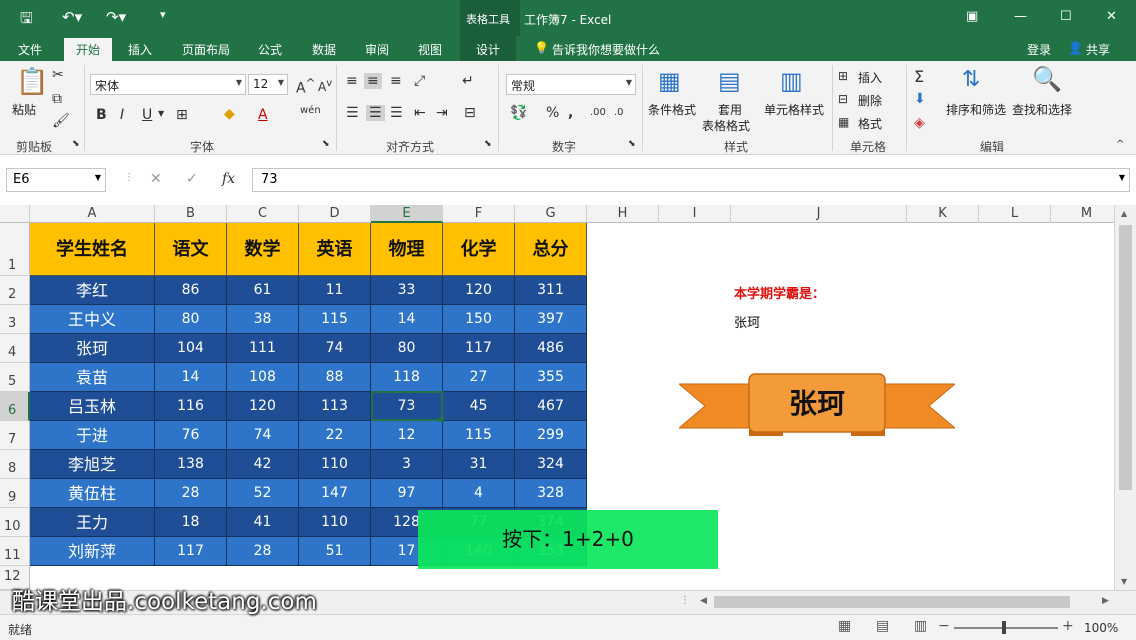 The image size is (1136, 640). What do you see at coordinates (430, 49) in the screenshot?
I see `tab-view: 视图` at bounding box center [430, 49].